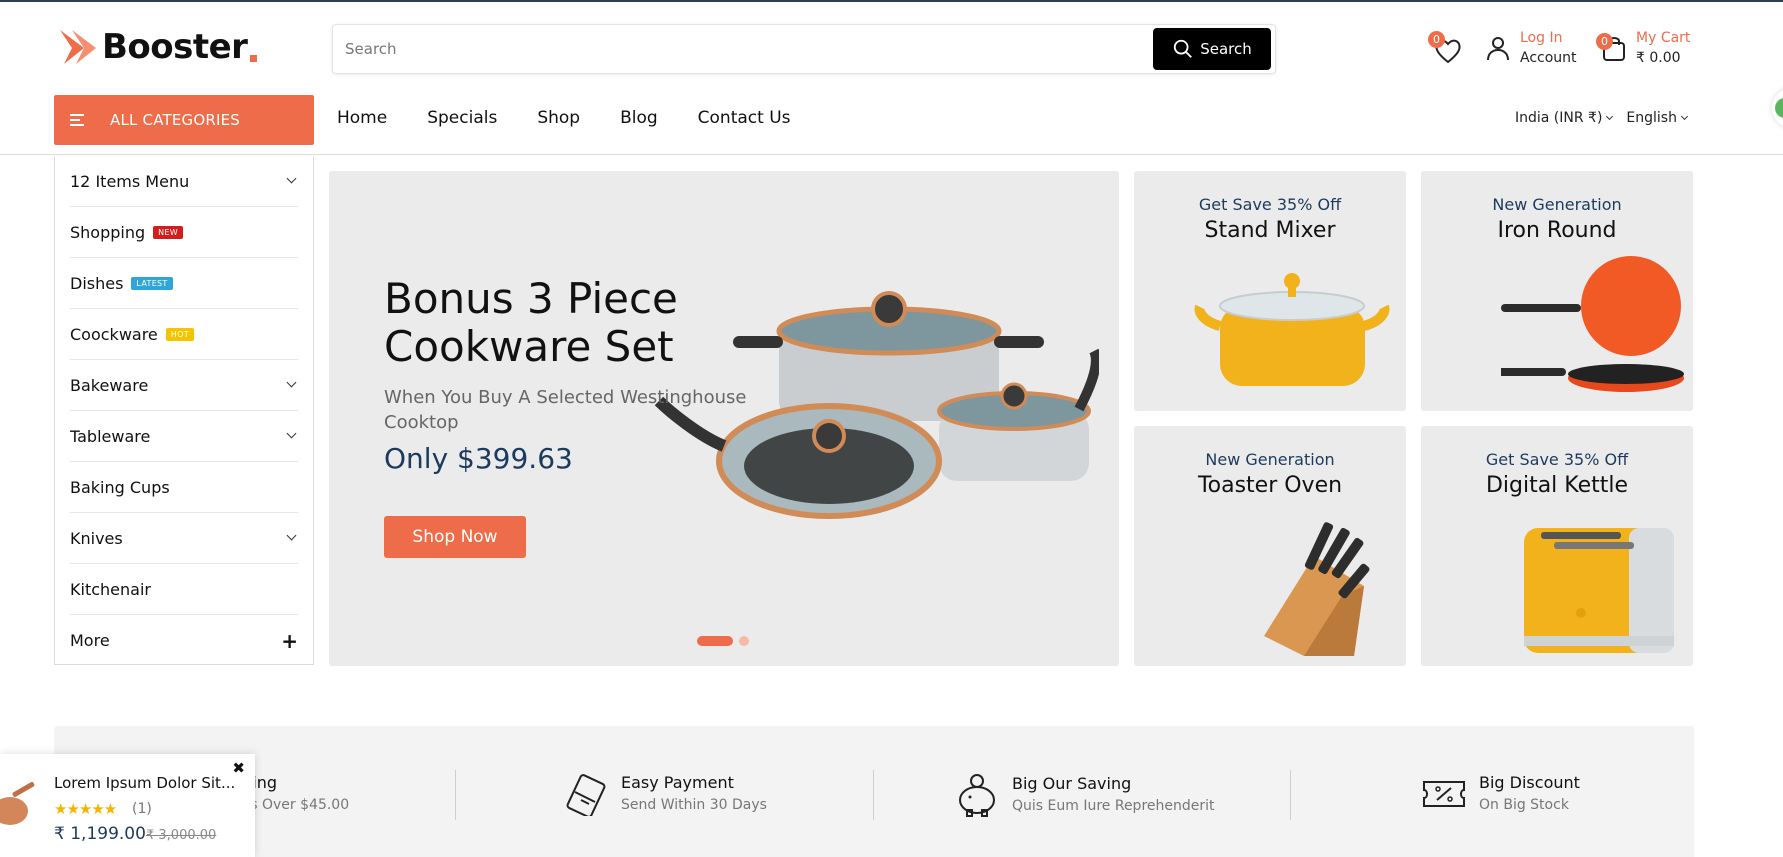 This screenshot has width=1783, height=857. What do you see at coordinates (558, 118) in the screenshot?
I see `nav-link-shop: Shop` at bounding box center [558, 118].